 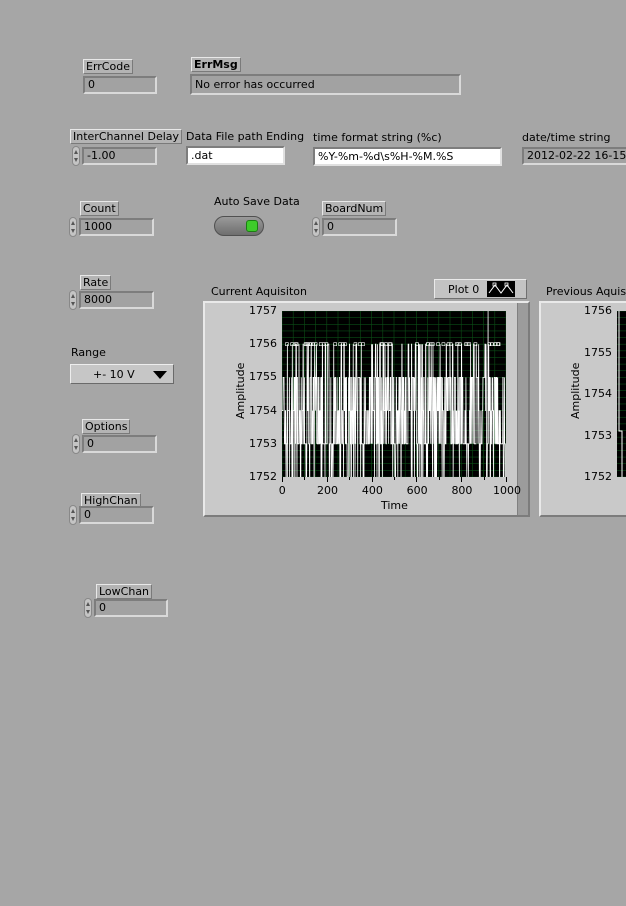 I want to click on x-tick-label: 200, so click(x=328, y=490).